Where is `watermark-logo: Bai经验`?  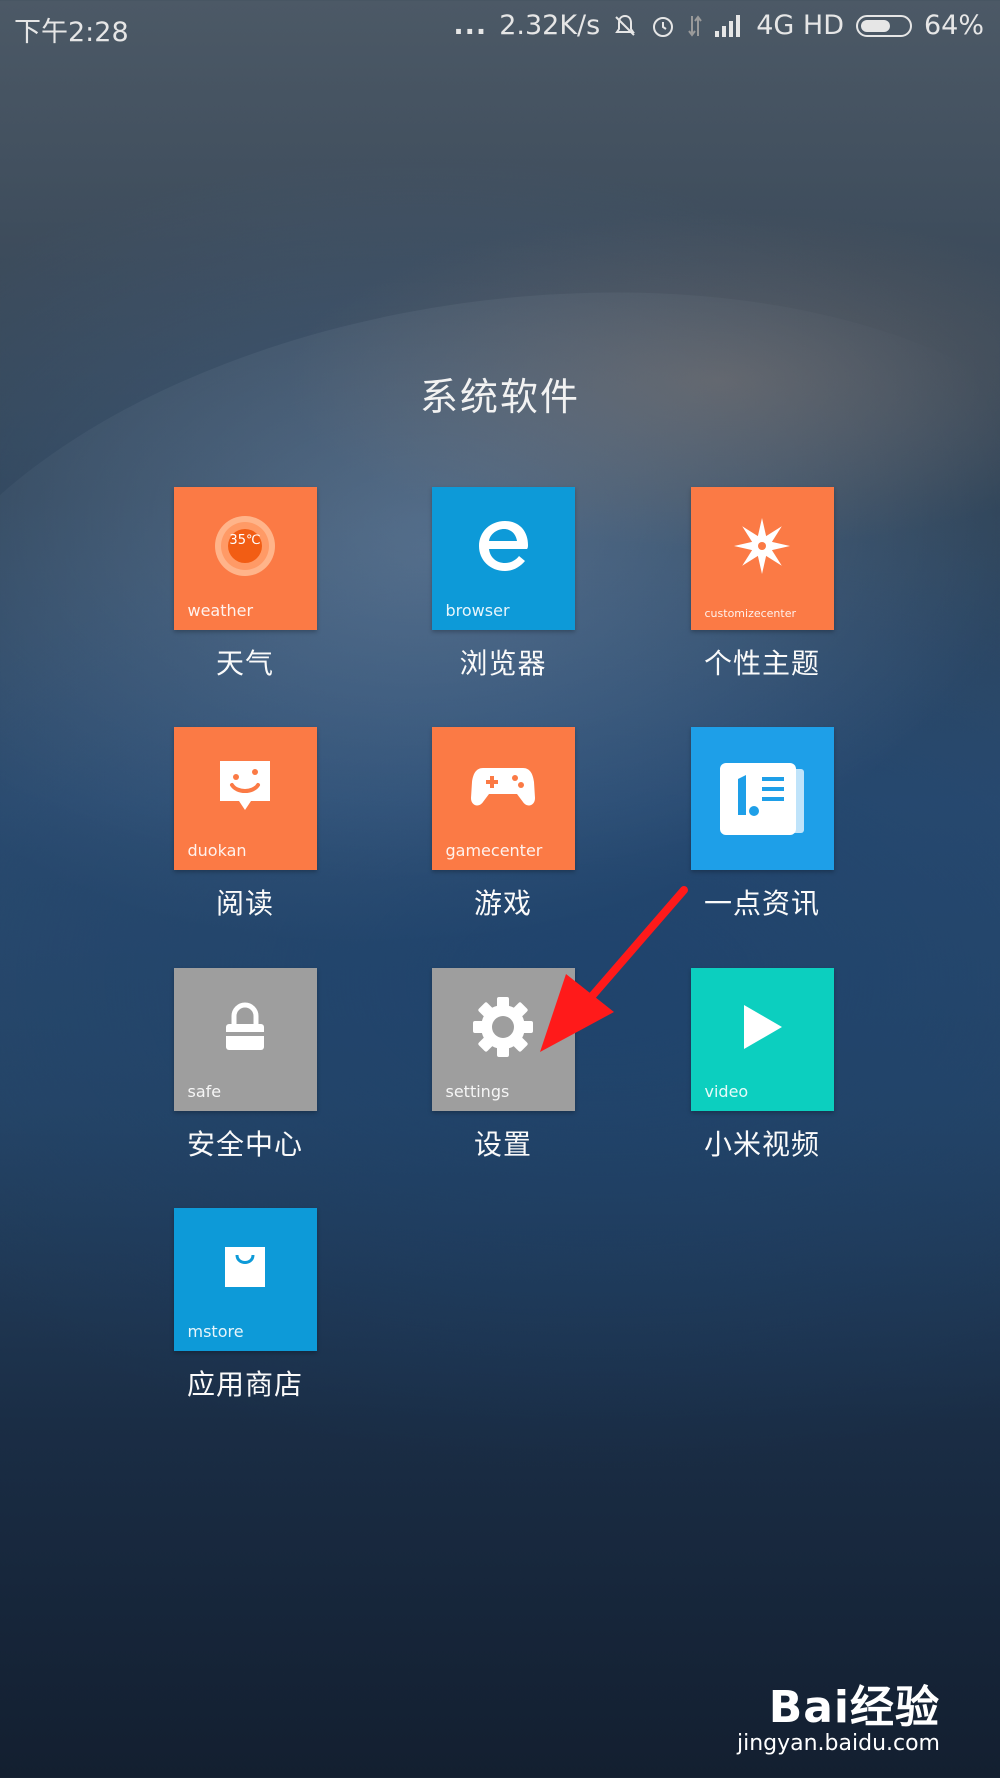
watermark-logo: Bai经验 is located at coordinates (854, 1707).